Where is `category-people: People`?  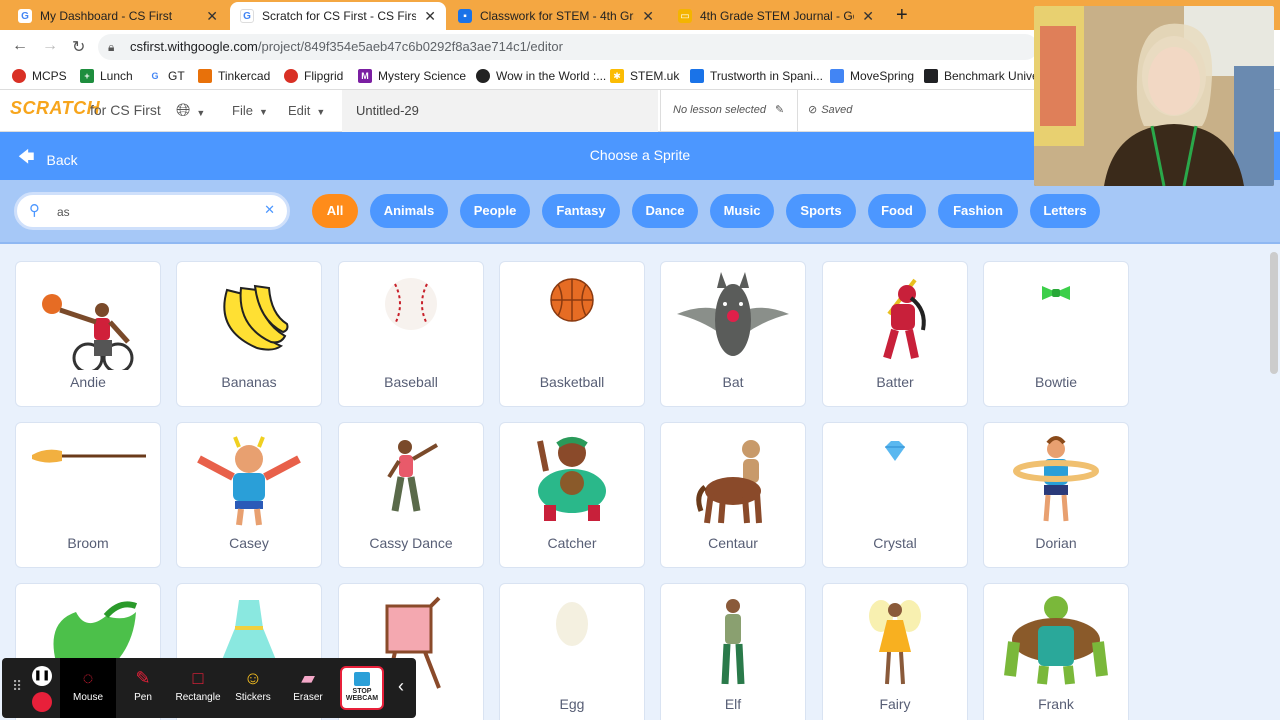 category-people: People is located at coordinates (495, 211).